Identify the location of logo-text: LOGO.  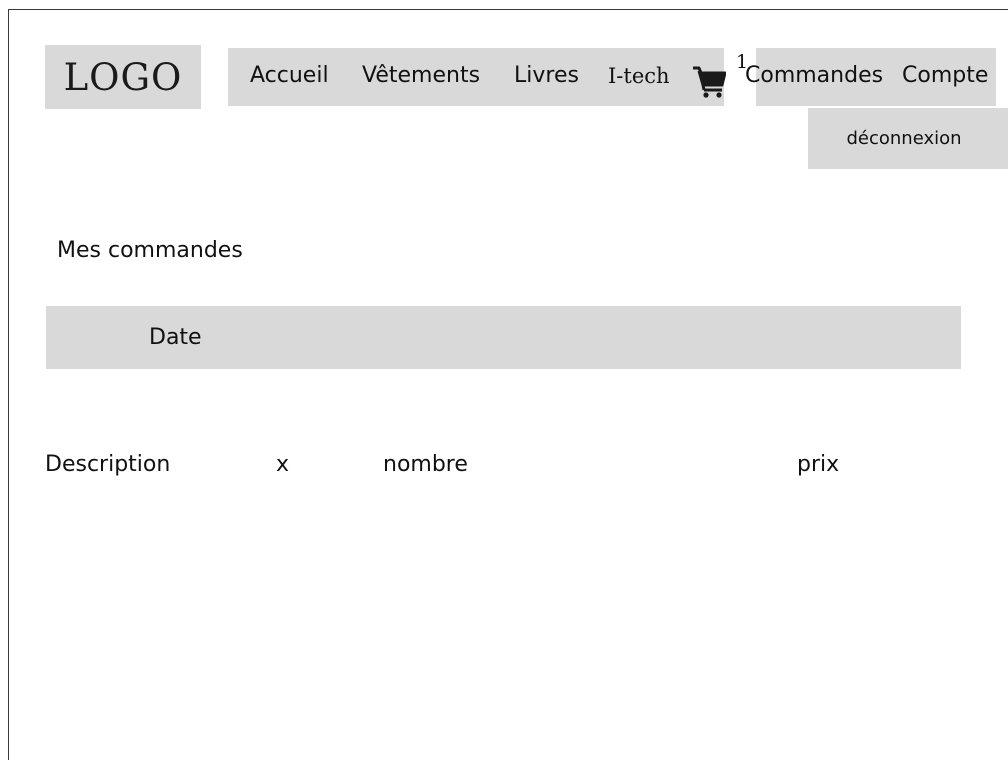
(123, 77).